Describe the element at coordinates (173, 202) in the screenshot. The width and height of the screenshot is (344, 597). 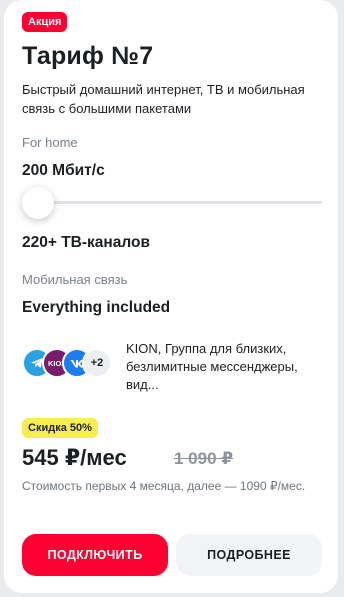
I see `speed-slider-track` at that location.